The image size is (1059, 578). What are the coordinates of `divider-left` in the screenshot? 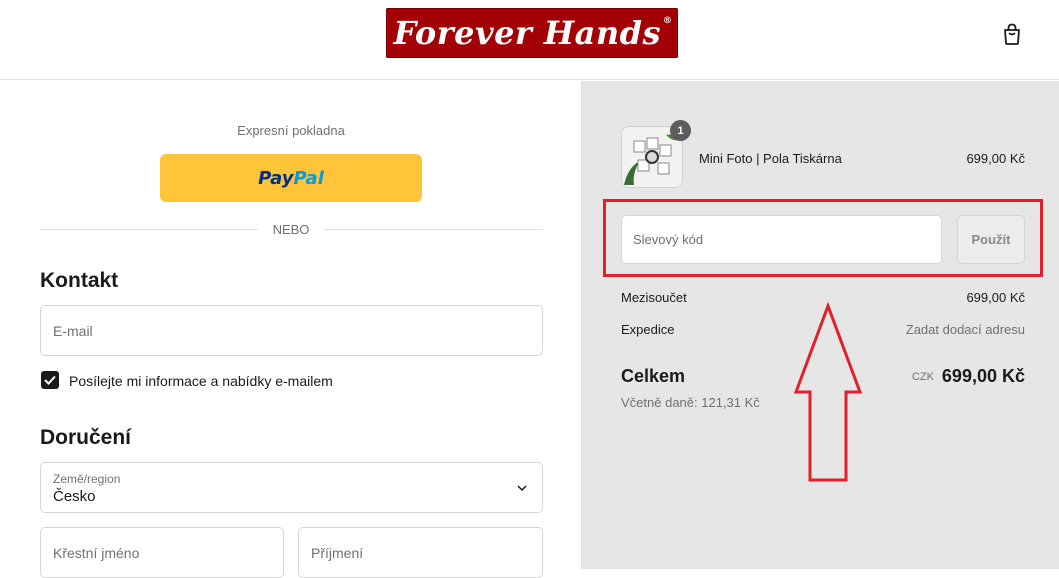 It's located at (149, 229).